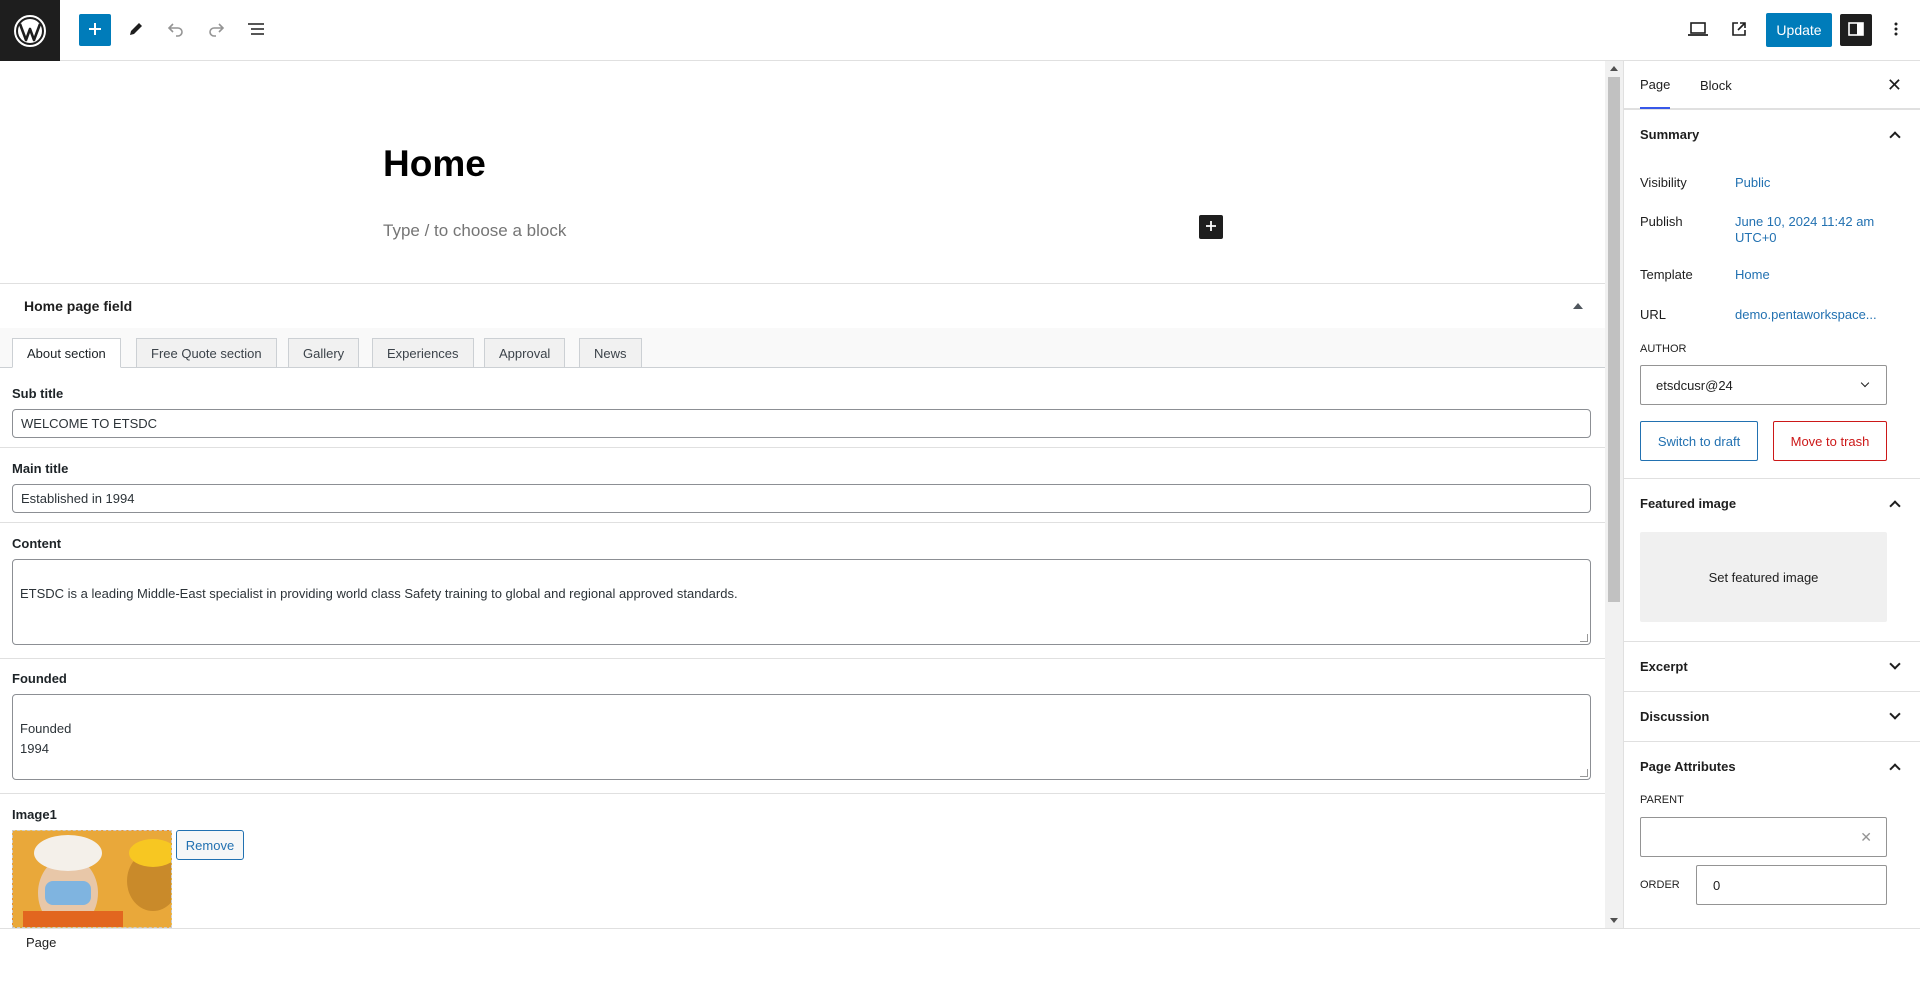 The image size is (1920, 985). I want to click on tools-button, so click(136, 30).